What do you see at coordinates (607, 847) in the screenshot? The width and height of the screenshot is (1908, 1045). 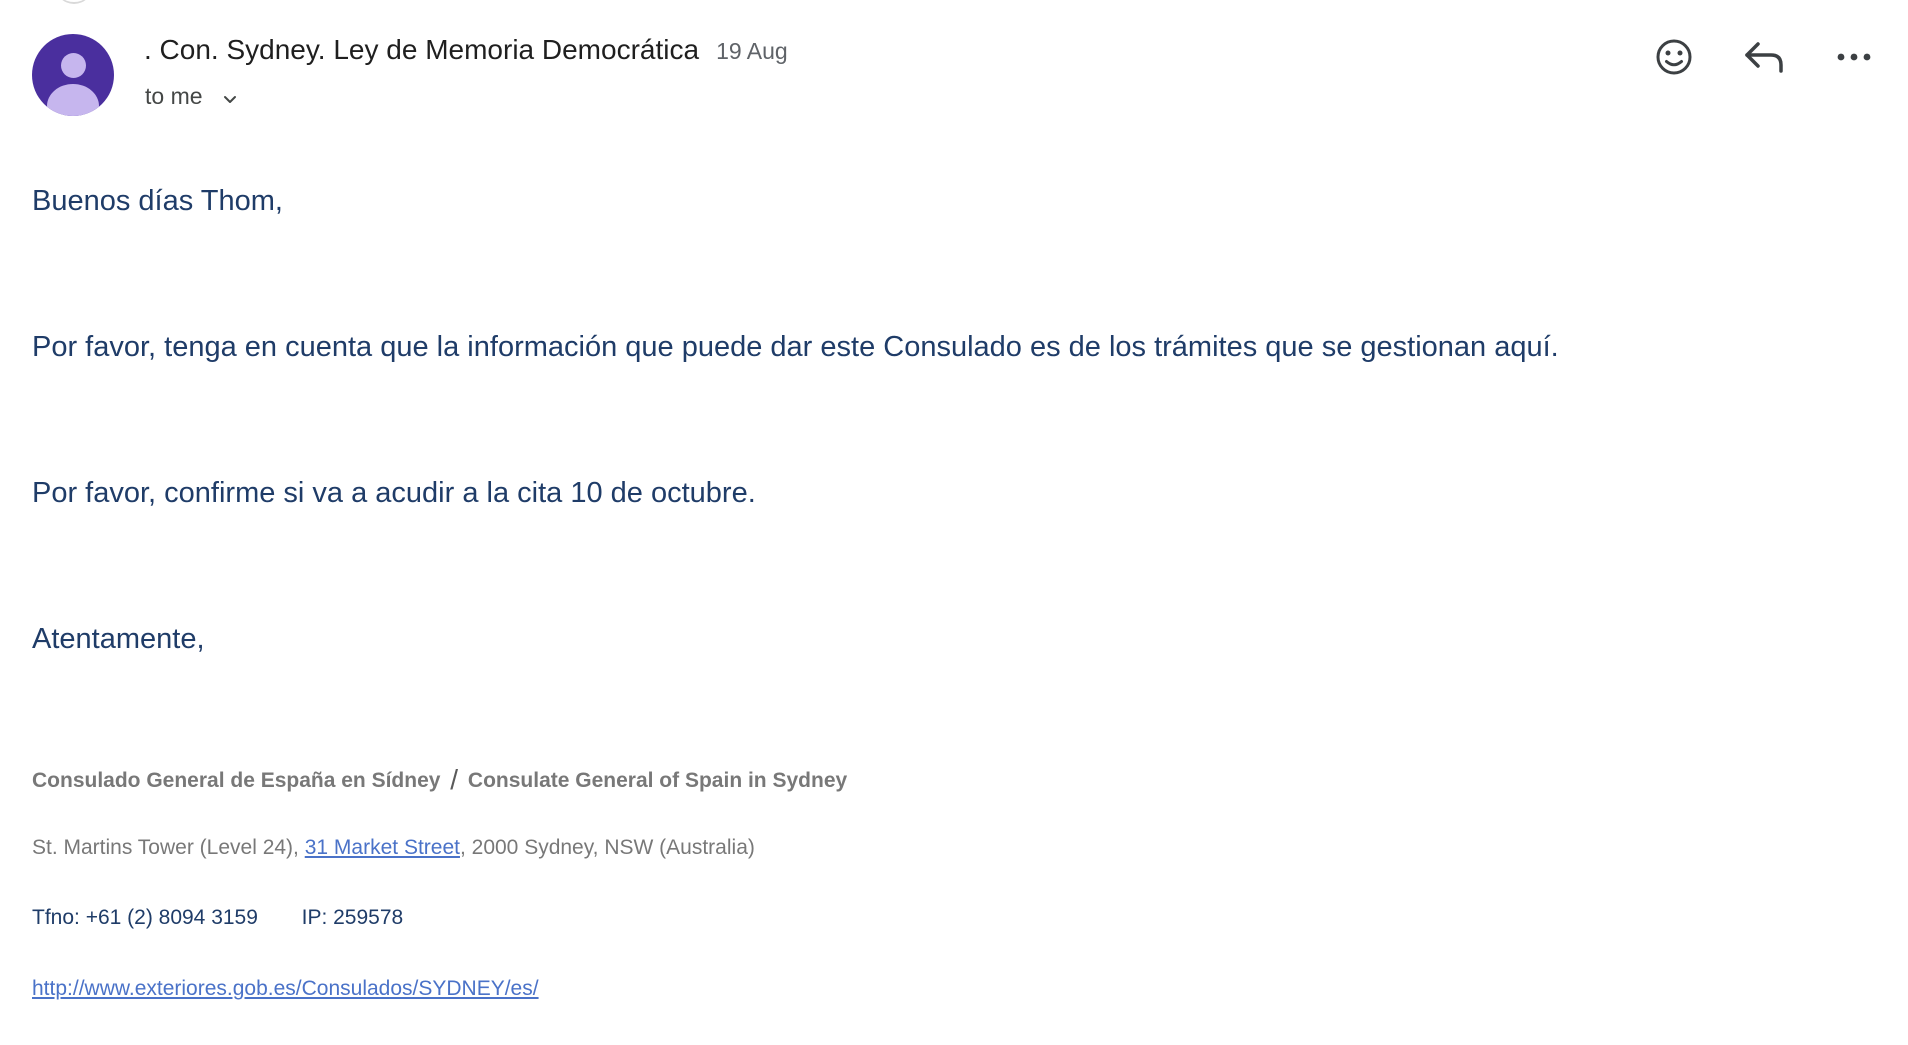 I see `address-suffix: , 2000 Sydney, NSW (Australia)` at bounding box center [607, 847].